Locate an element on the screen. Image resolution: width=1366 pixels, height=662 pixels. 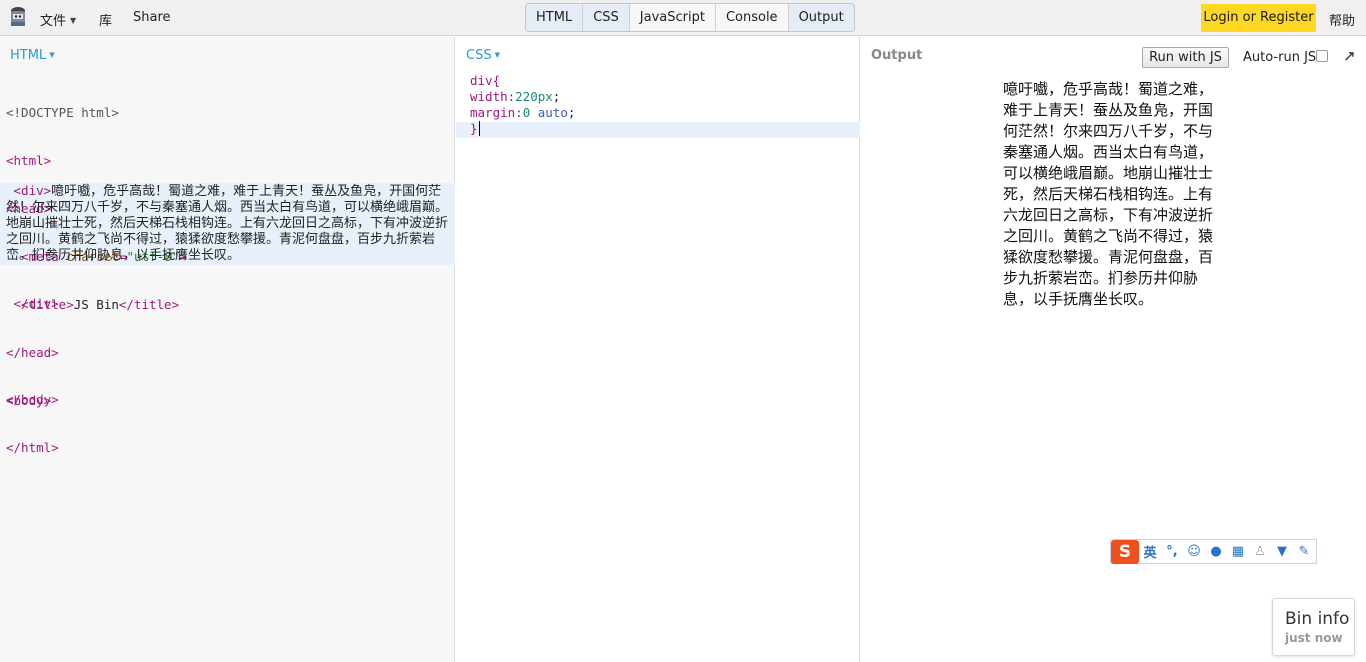
microphone-icon: ● is located at coordinates (1216, 551).